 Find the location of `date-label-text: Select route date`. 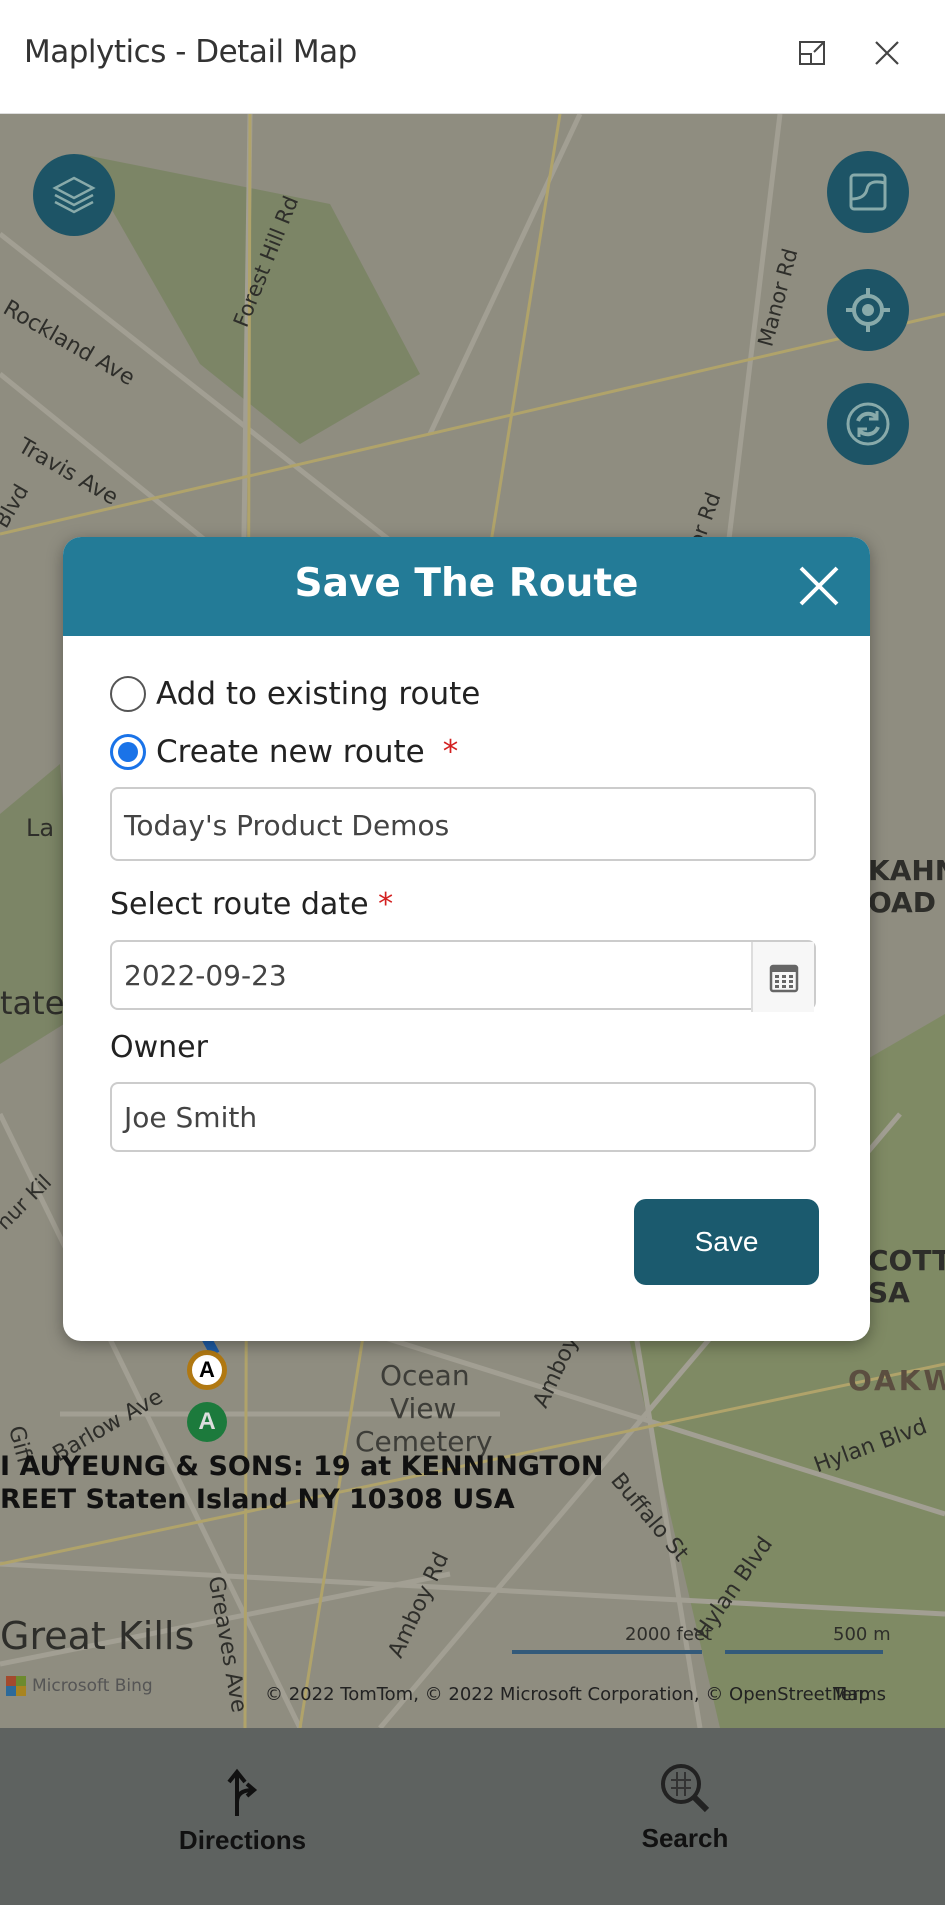

date-label-text: Select route date is located at coordinates (239, 904).